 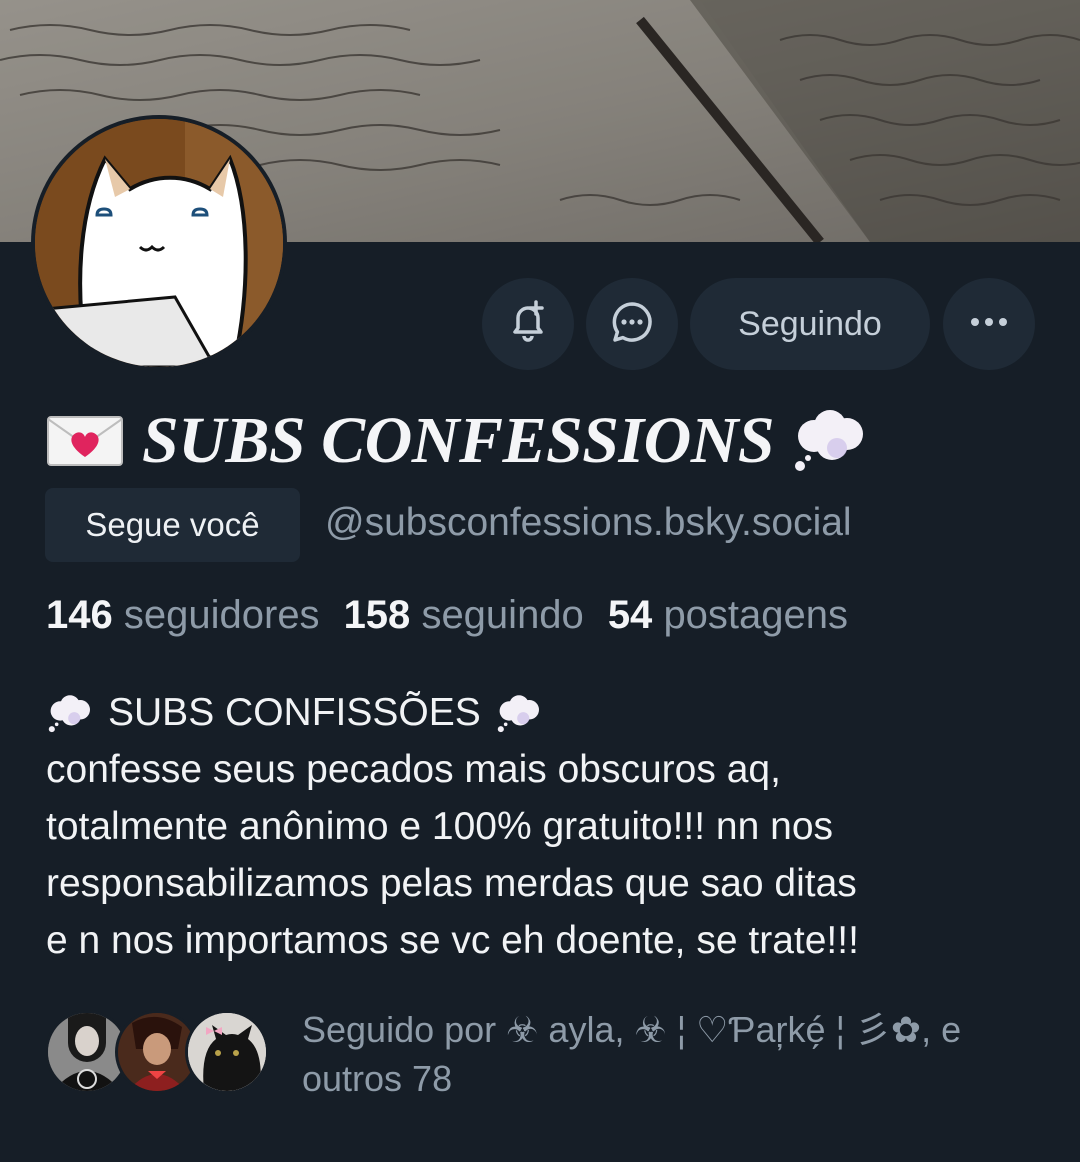 I want to click on ellipsis-icon, so click(x=989, y=324).